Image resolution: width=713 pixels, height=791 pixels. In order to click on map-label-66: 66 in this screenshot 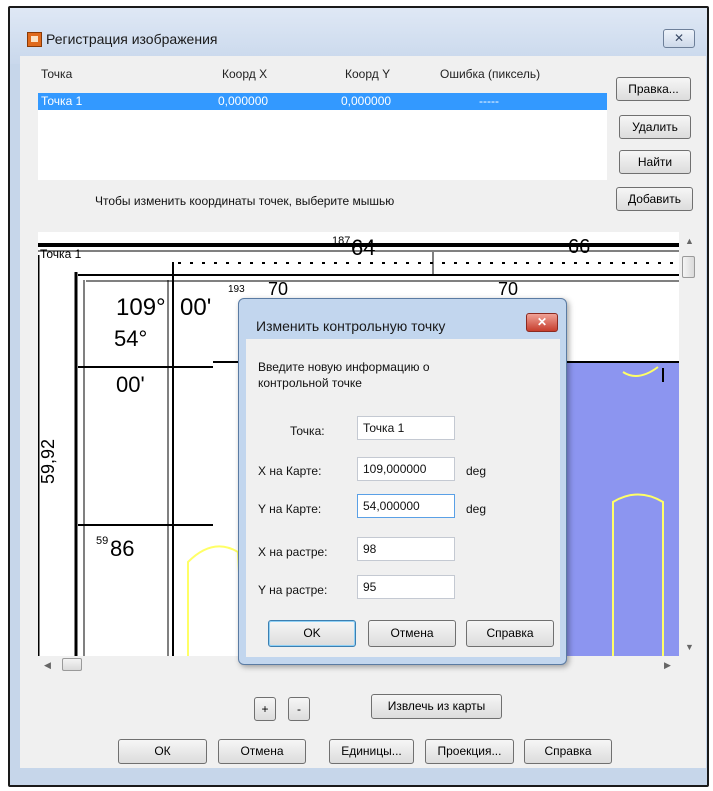, I will do `click(579, 247)`.